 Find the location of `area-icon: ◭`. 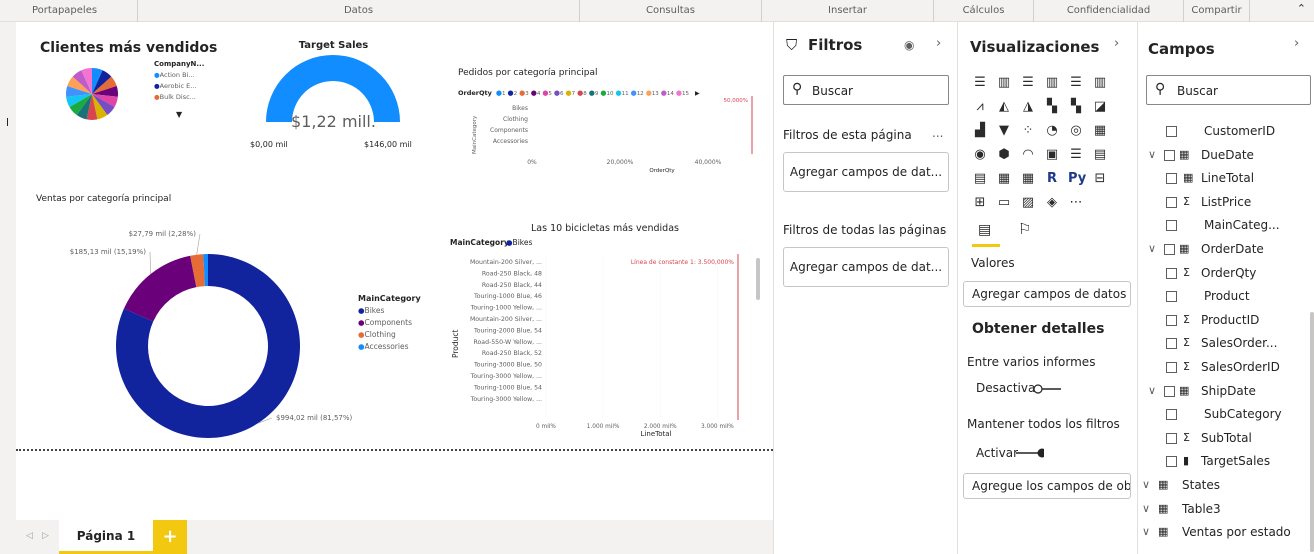

area-icon: ◭ is located at coordinates (1004, 107).